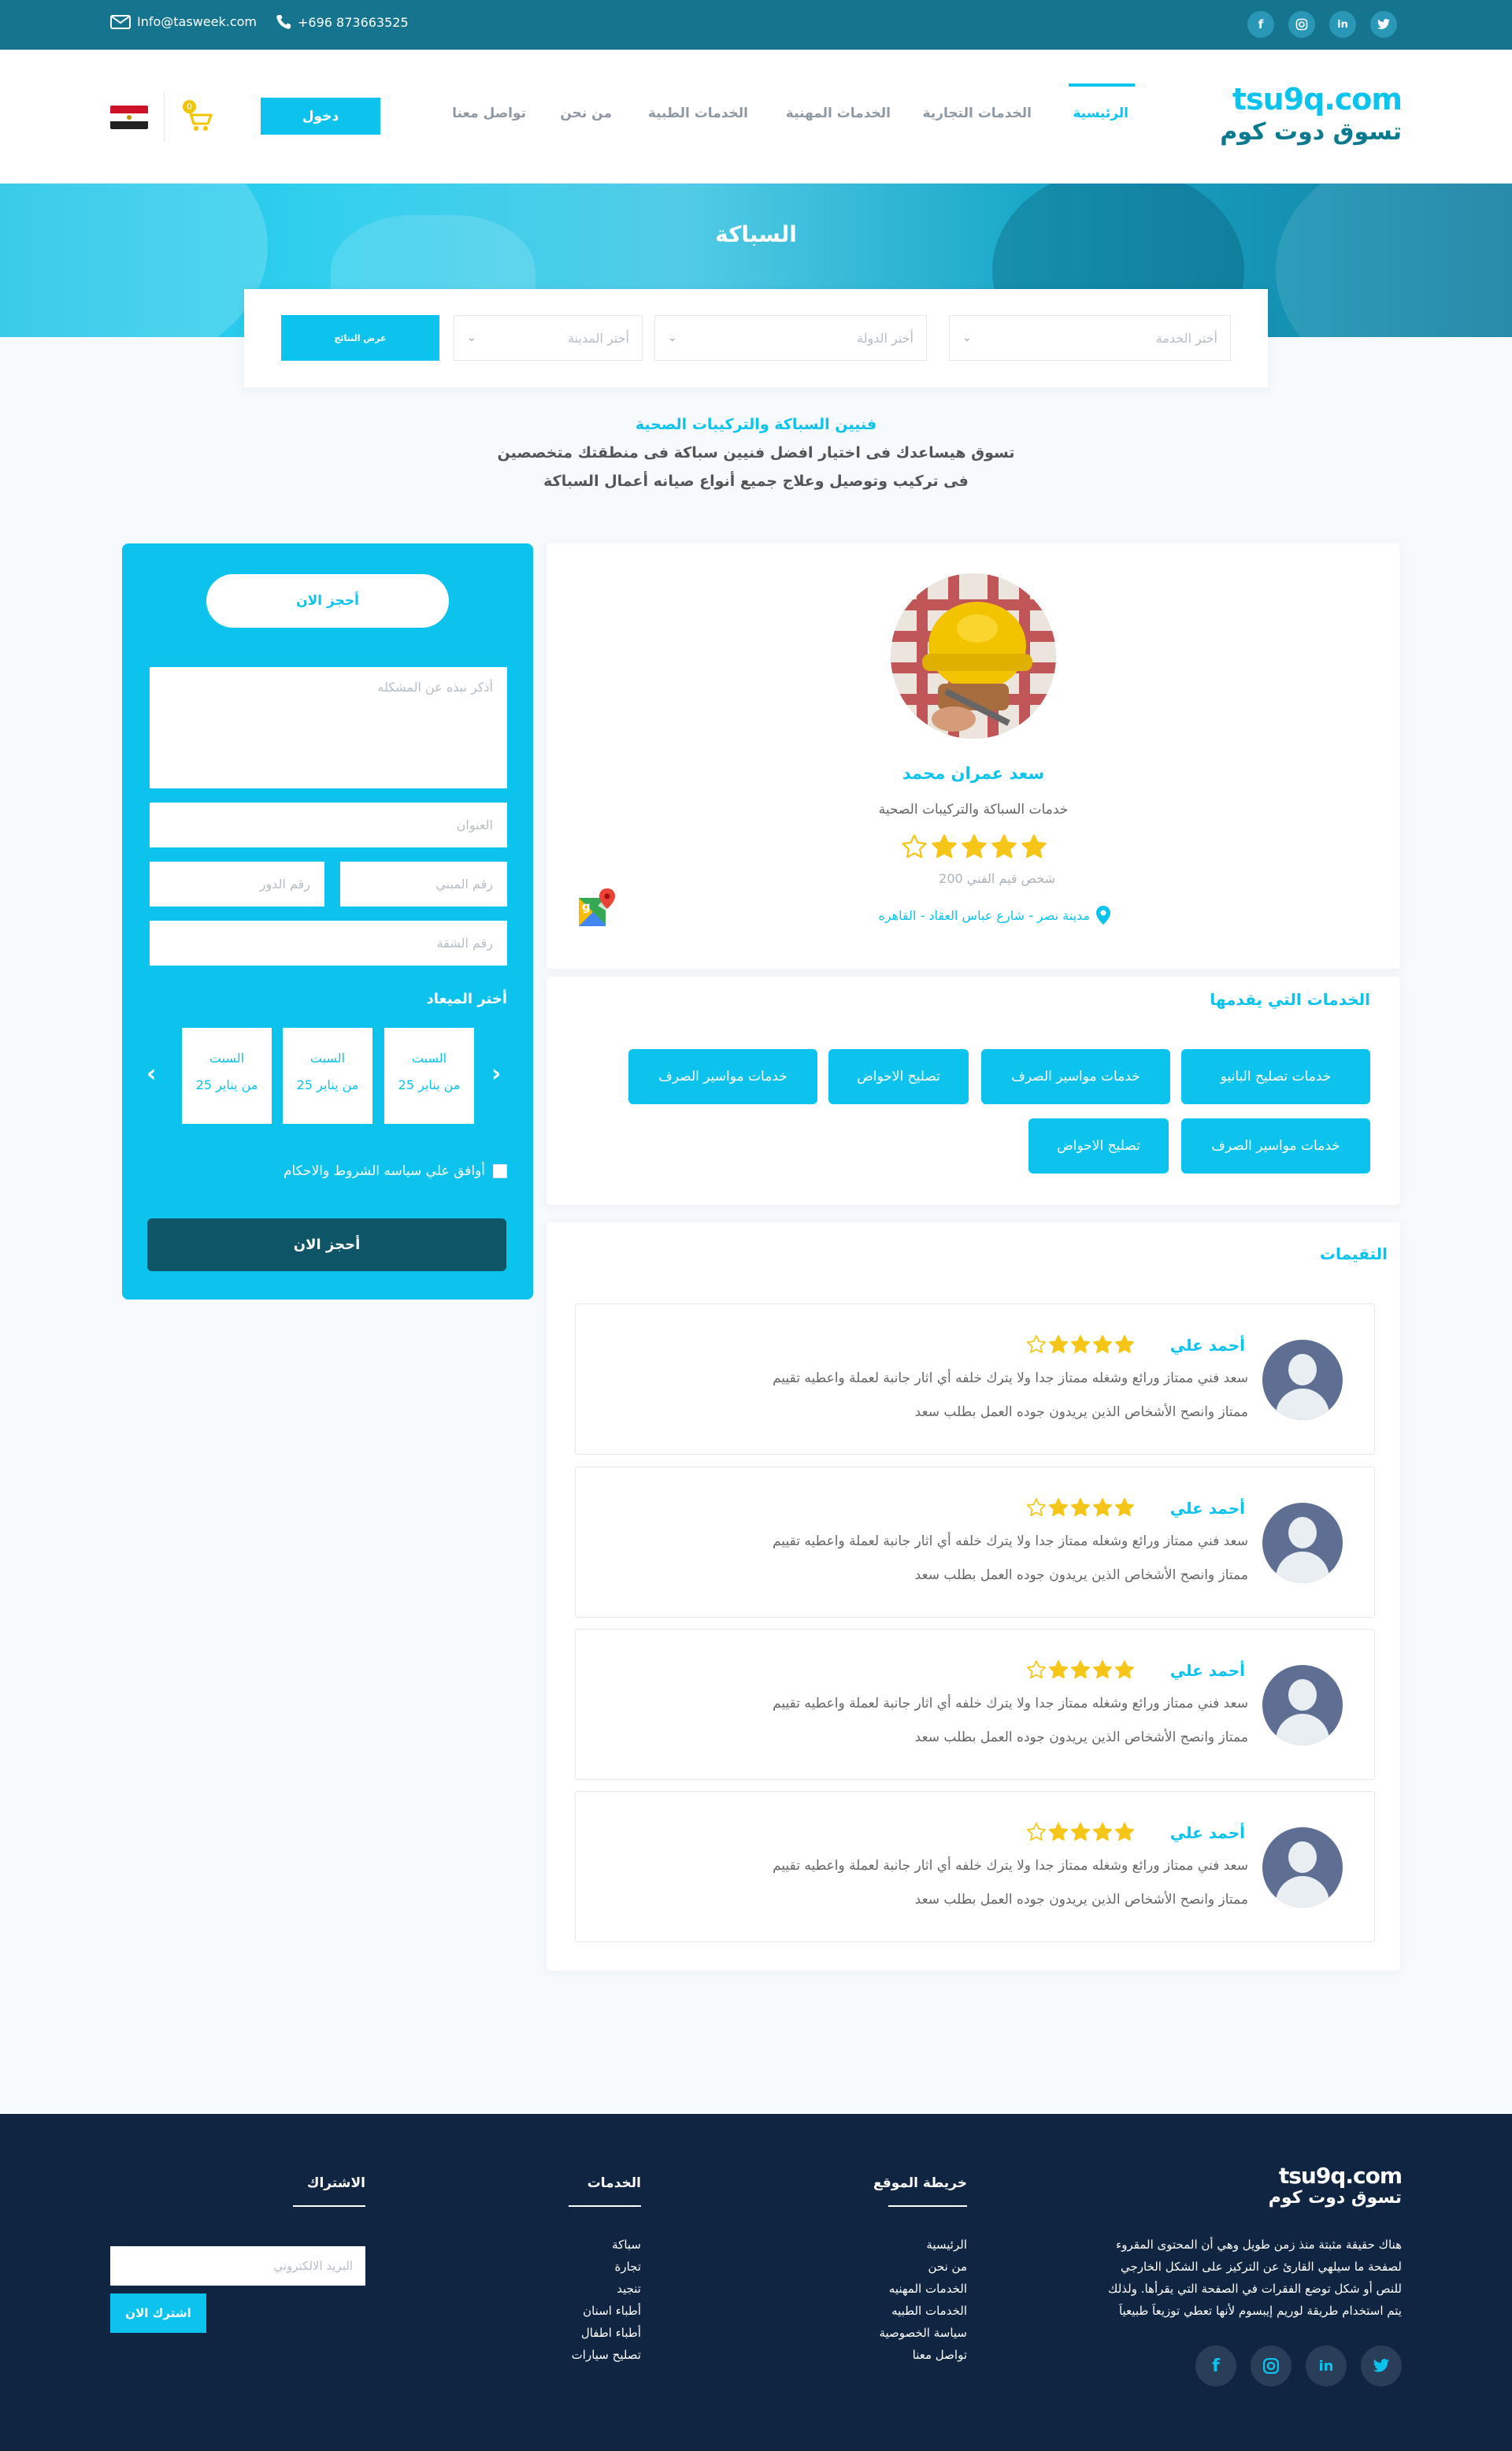 The image size is (1512, 2451). Describe the element at coordinates (1301, 25) in the screenshot. I see `instagram-icon` at that location.